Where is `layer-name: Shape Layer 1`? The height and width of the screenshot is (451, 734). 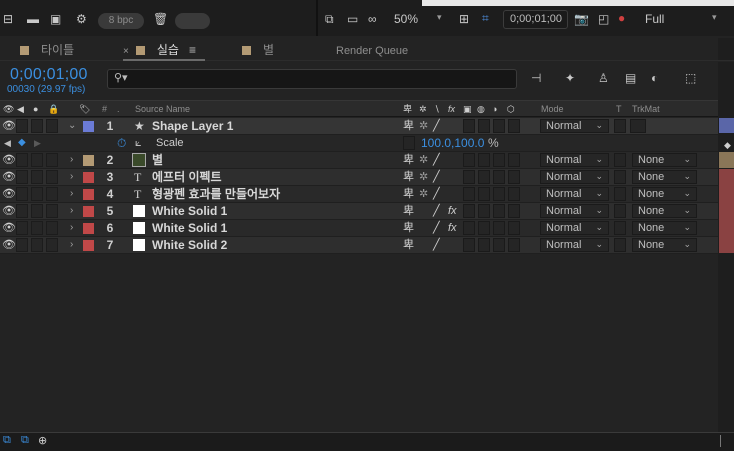
layer-name: Shape Layer 1 is located at coordinates (192, 126).